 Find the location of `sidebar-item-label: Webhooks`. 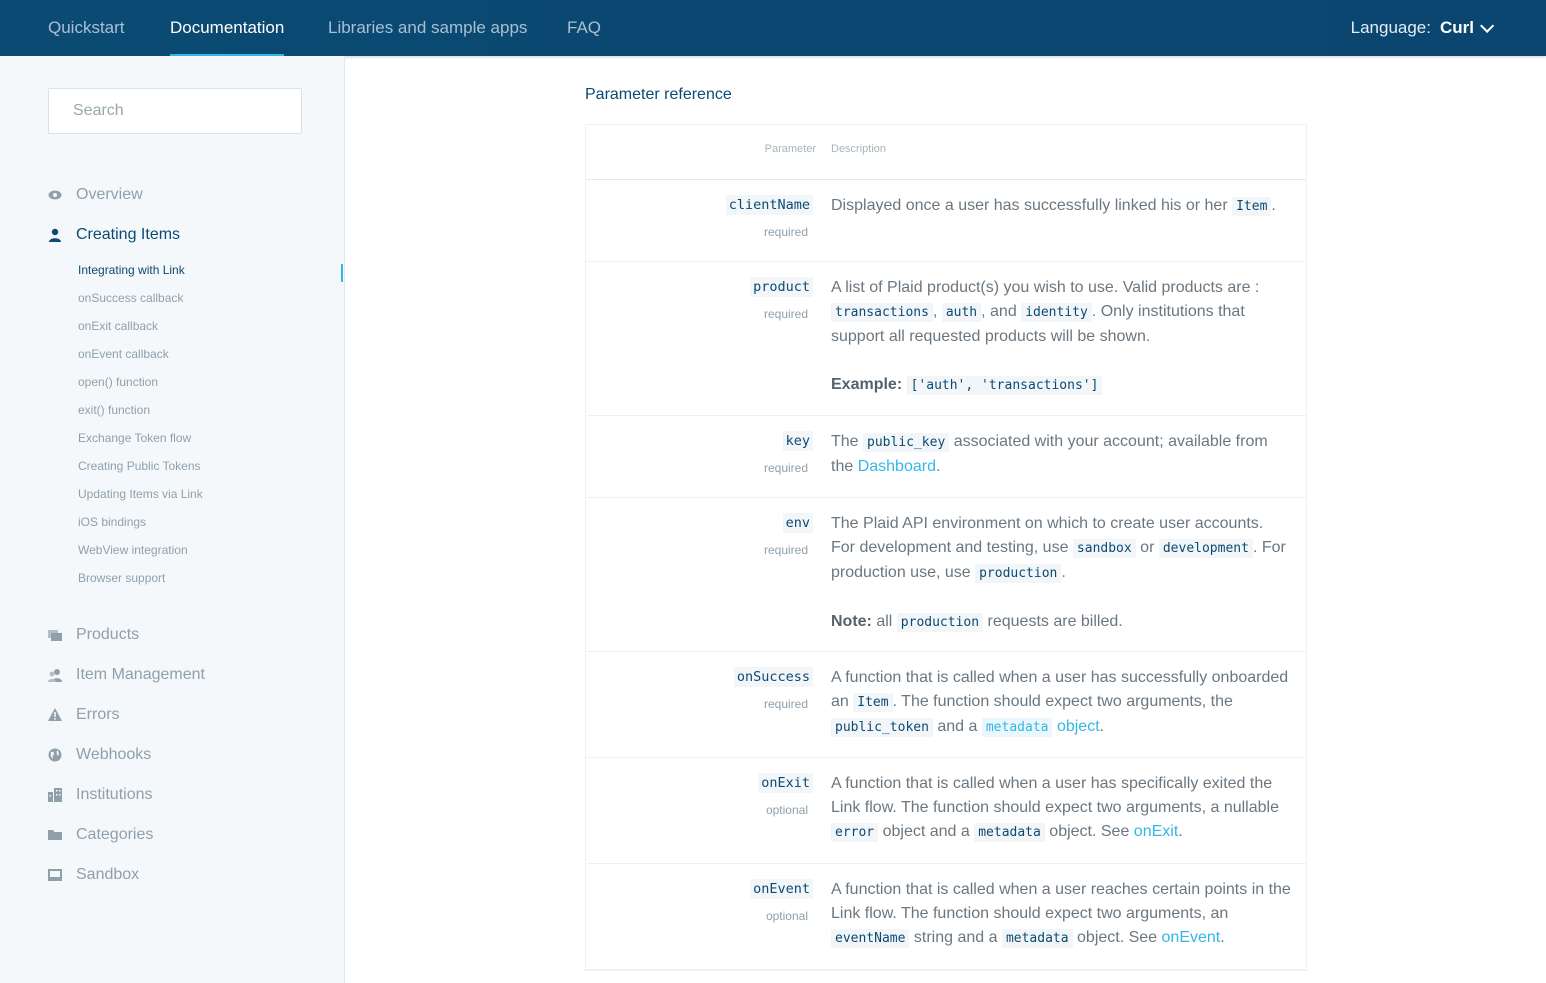

sidebar-item-label: Webhooks is located at coordinates (114, 754).